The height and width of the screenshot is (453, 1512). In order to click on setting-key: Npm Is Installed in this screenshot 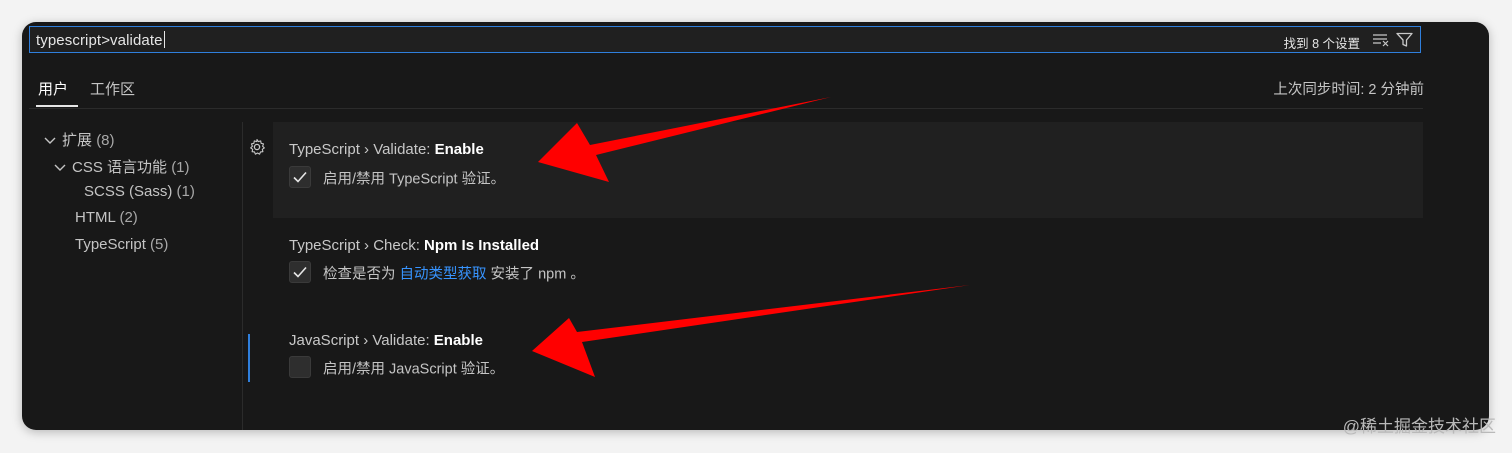, I will do `click(482, 245)`.